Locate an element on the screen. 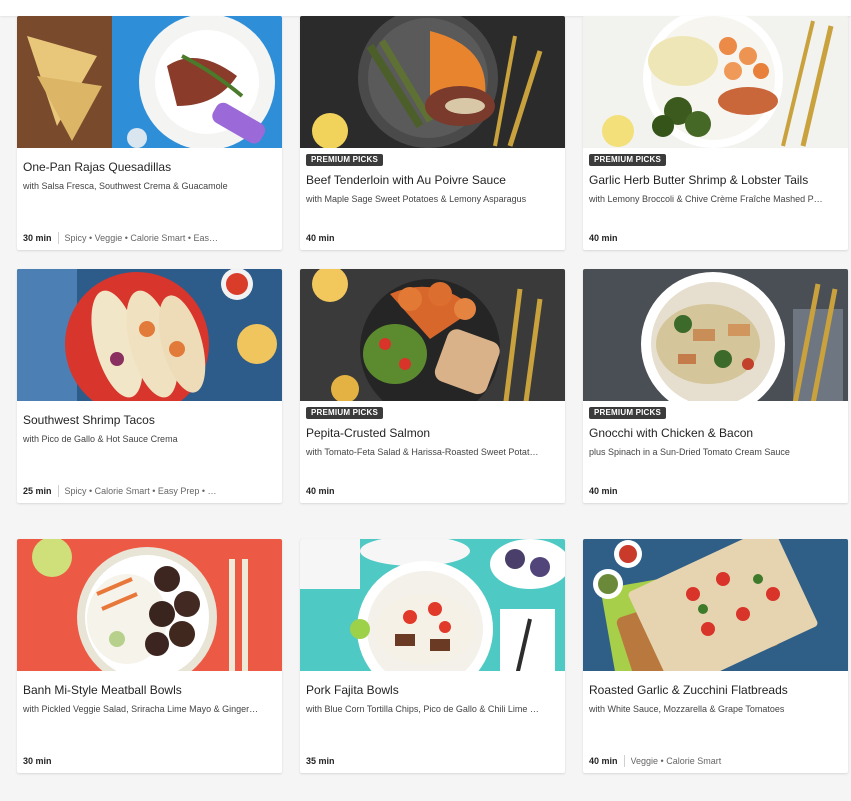  recipe-title: Gnocchi with Chicken & Bacon is located at coordinates (715, 433).